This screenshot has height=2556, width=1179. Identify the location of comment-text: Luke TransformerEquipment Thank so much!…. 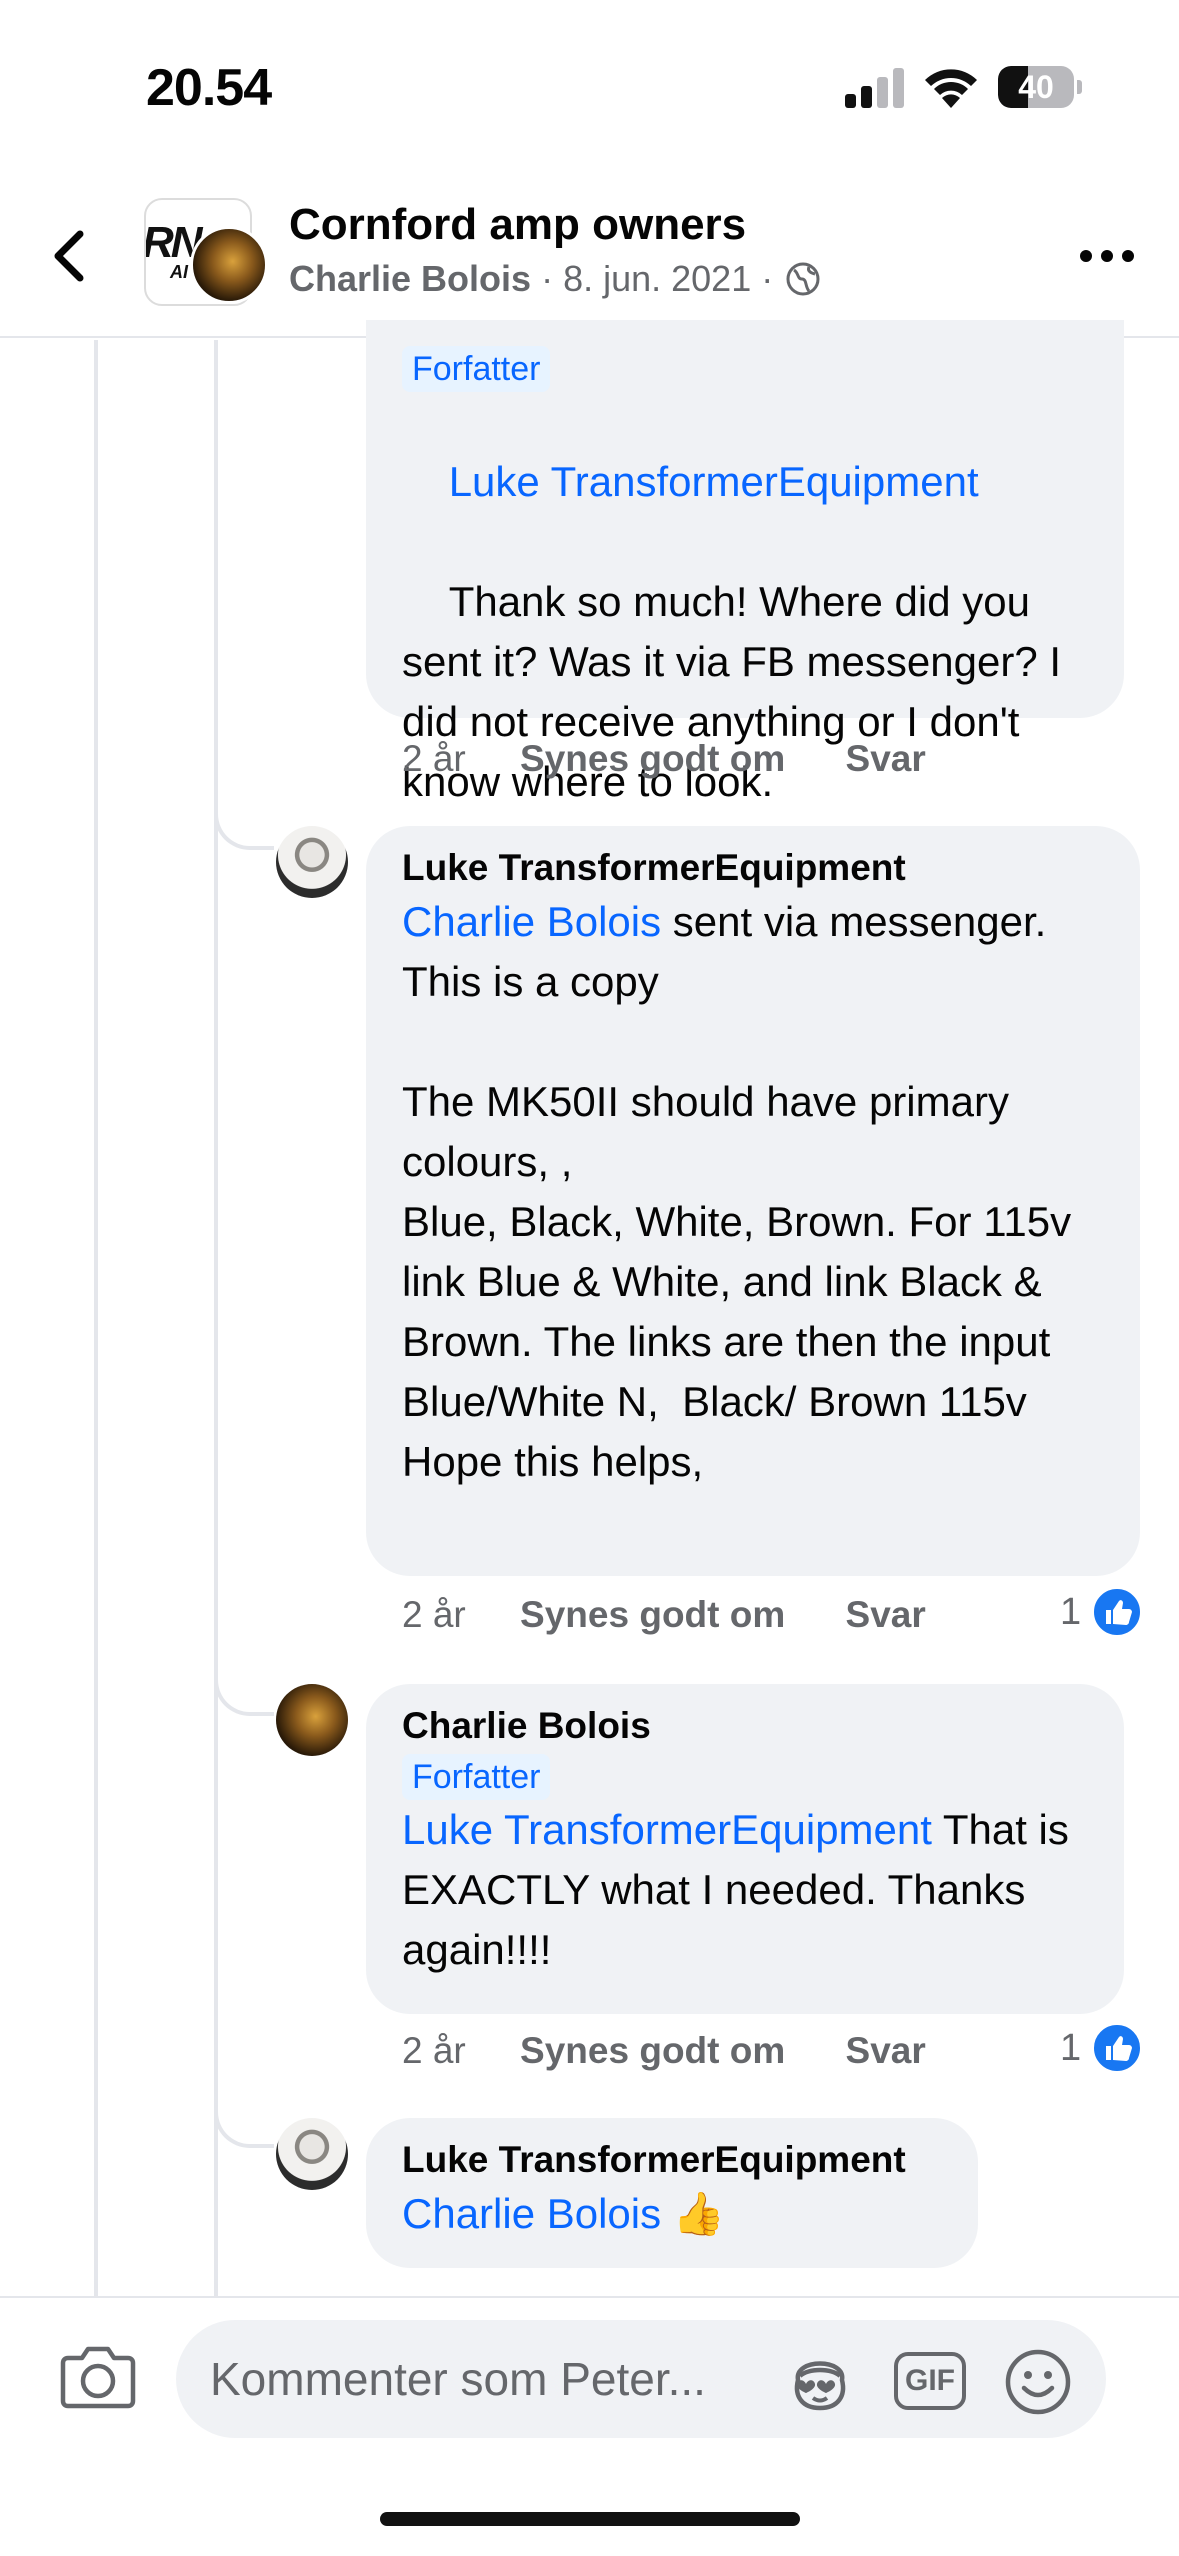
(746, 632).